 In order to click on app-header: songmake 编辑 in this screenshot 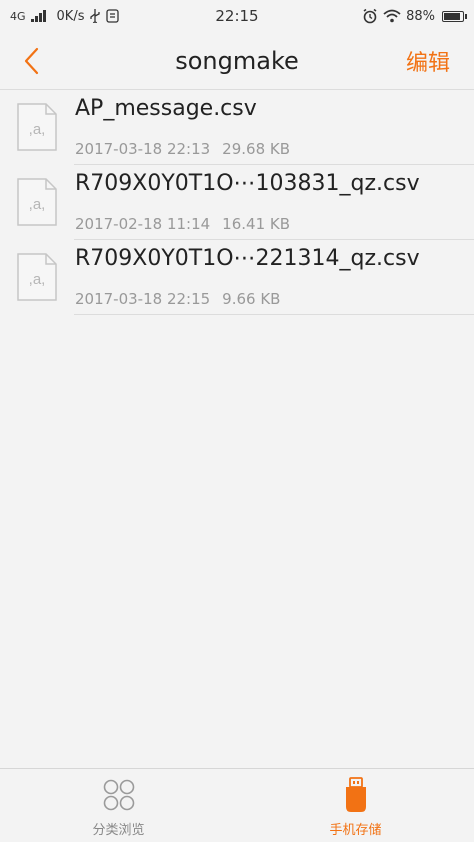, I will do `click(237, 61)`.